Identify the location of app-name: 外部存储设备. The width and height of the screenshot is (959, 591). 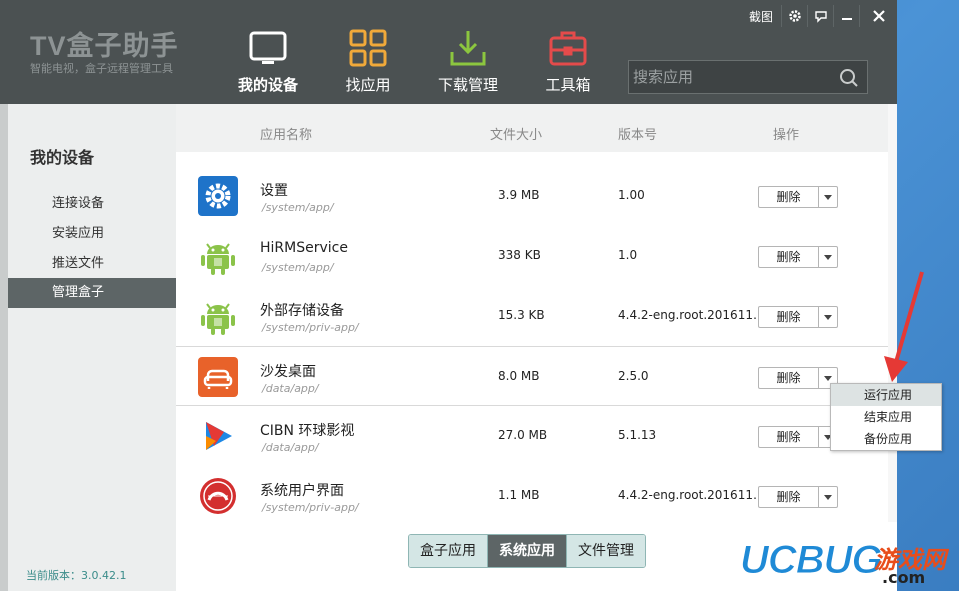
(302, 311).